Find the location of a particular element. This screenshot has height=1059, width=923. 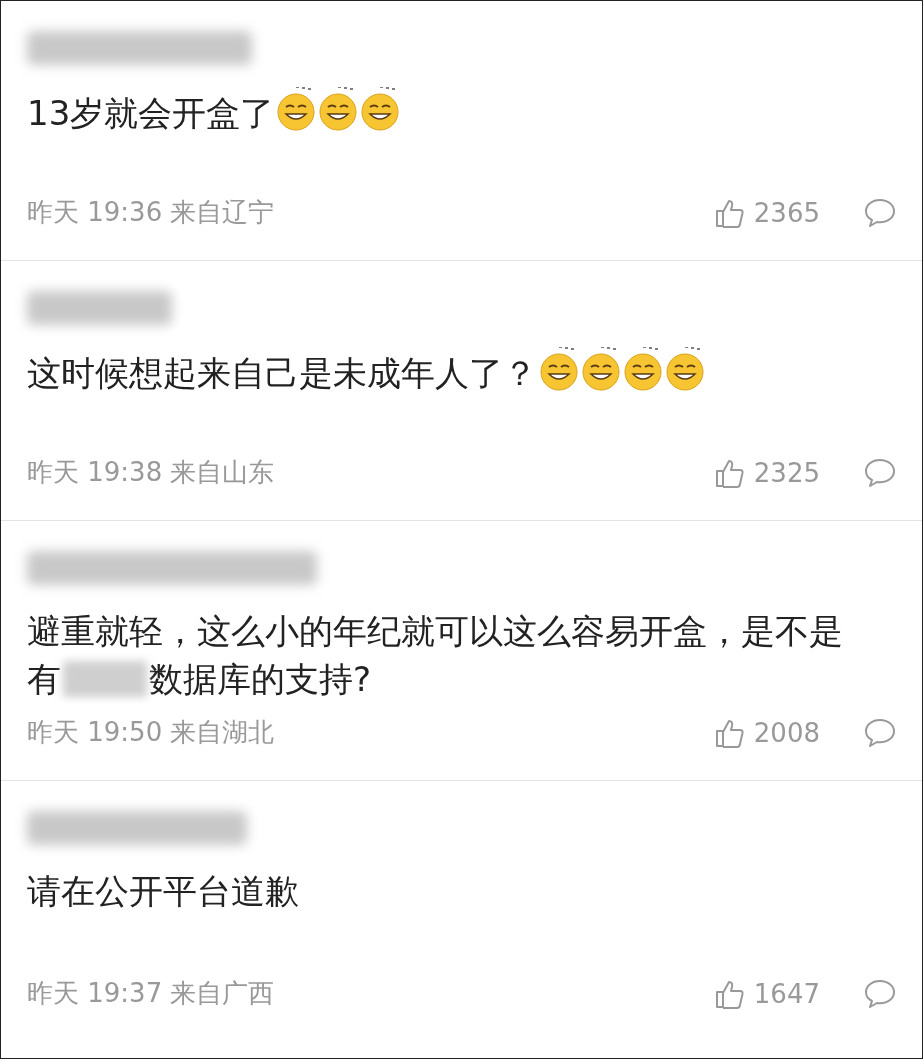

comment-meta: 昨天 19:38 来自山东 is located at coordinates (151, 472).